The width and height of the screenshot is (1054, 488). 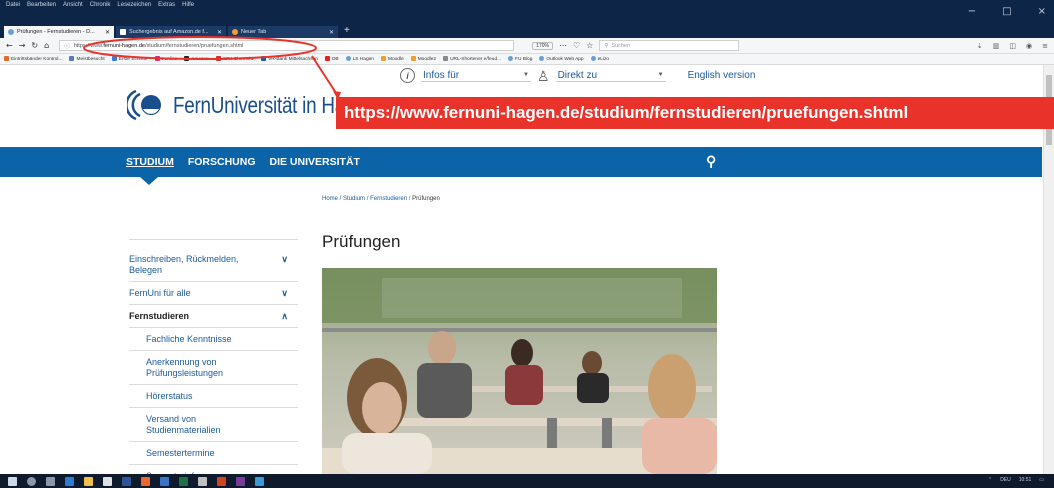 What do you see at coordinates (183, 481) in the screenshot?
I see `excel-icon` at bounding box center [183, 481].